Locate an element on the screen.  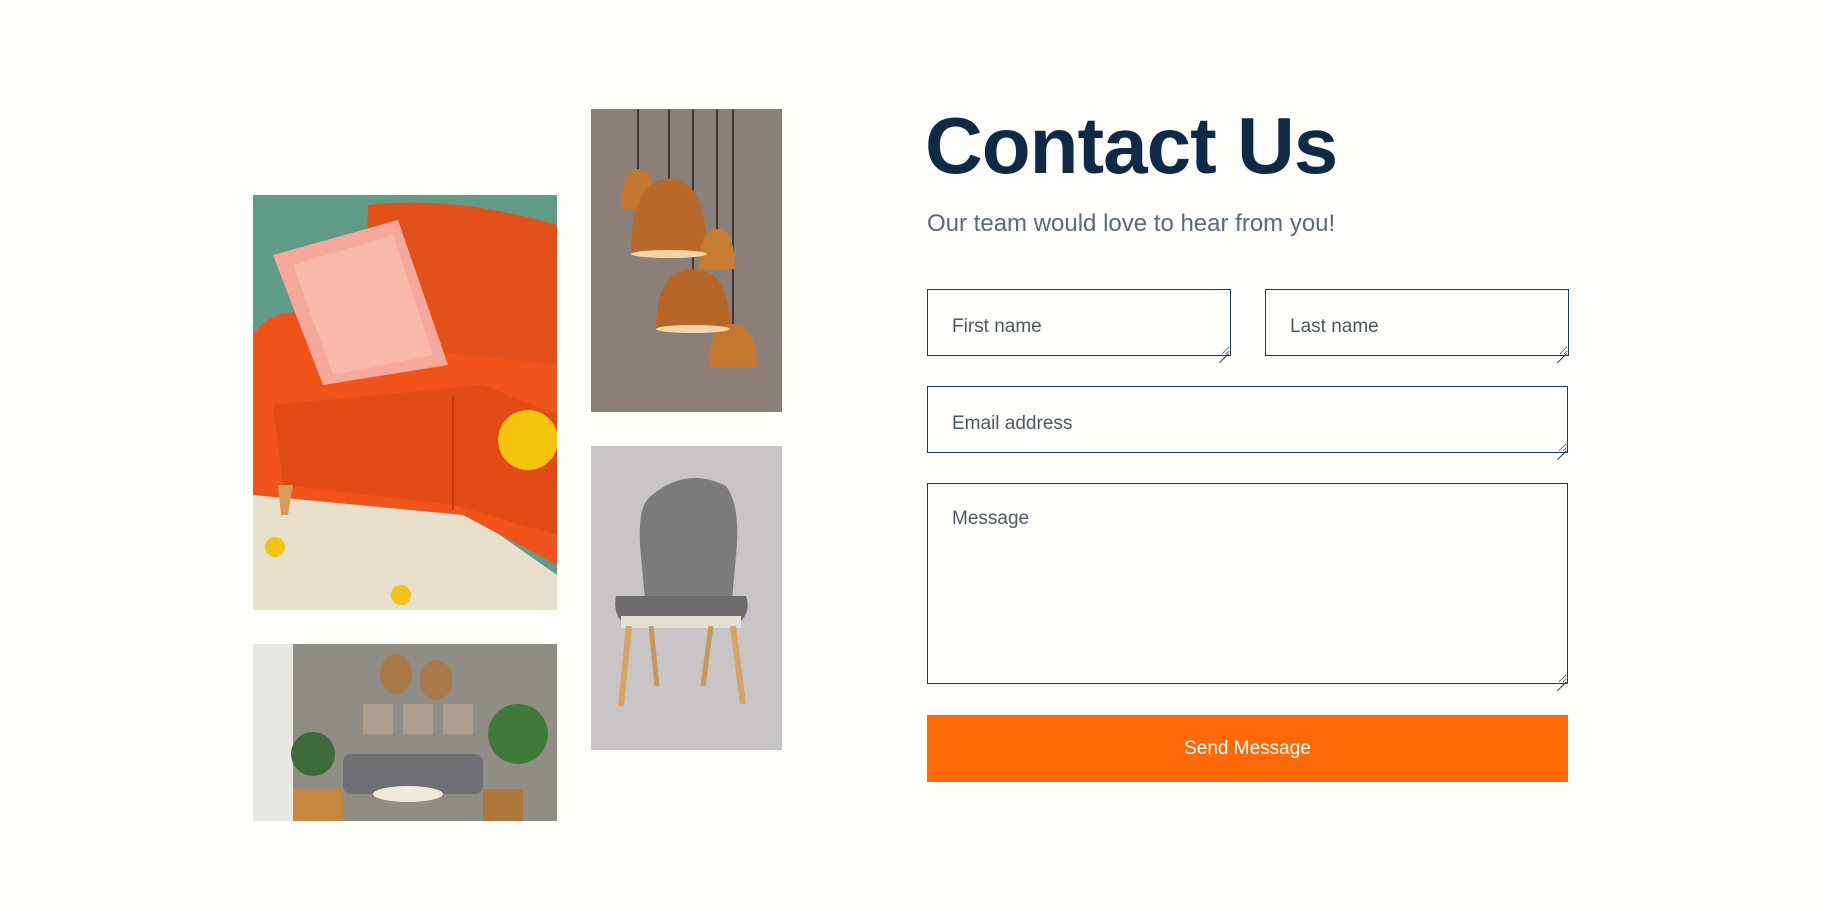
grey-chair-photo is located at coordinates (686, 598).